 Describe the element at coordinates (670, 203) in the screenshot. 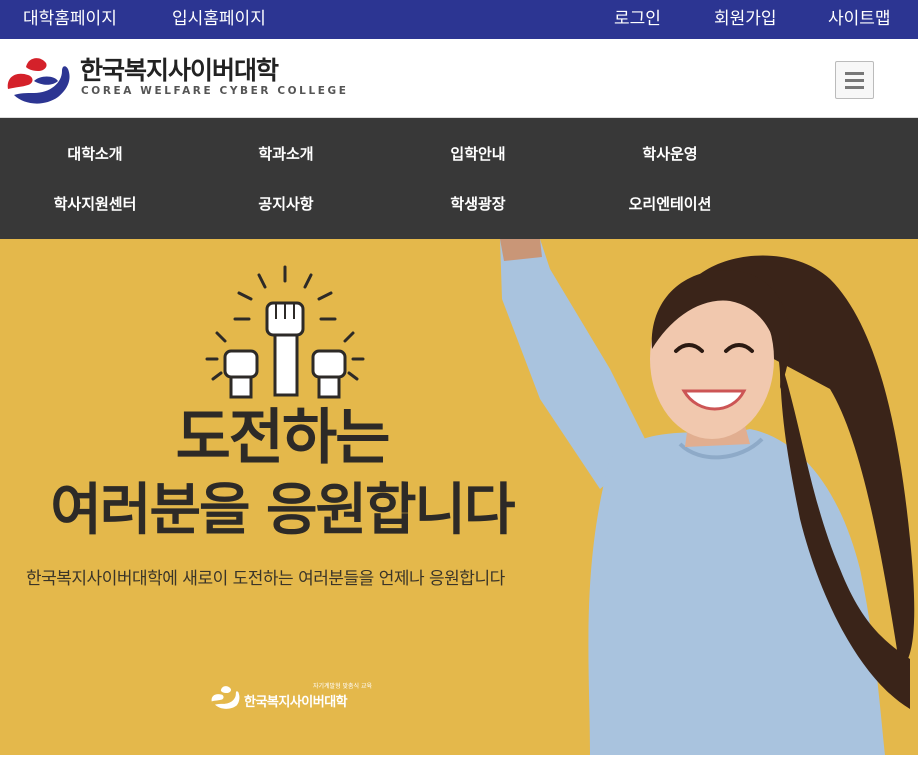

I see `nav-item-orientation: 오리엔테이션` at that location.